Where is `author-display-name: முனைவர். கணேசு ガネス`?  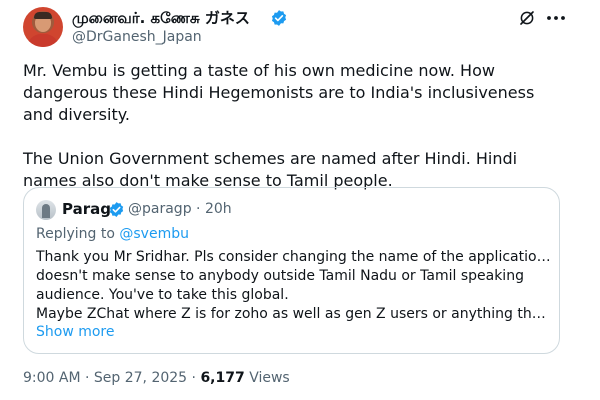 author-display-name: முனைவர். கணேசு ガネス is located at coordinates (161, 18).